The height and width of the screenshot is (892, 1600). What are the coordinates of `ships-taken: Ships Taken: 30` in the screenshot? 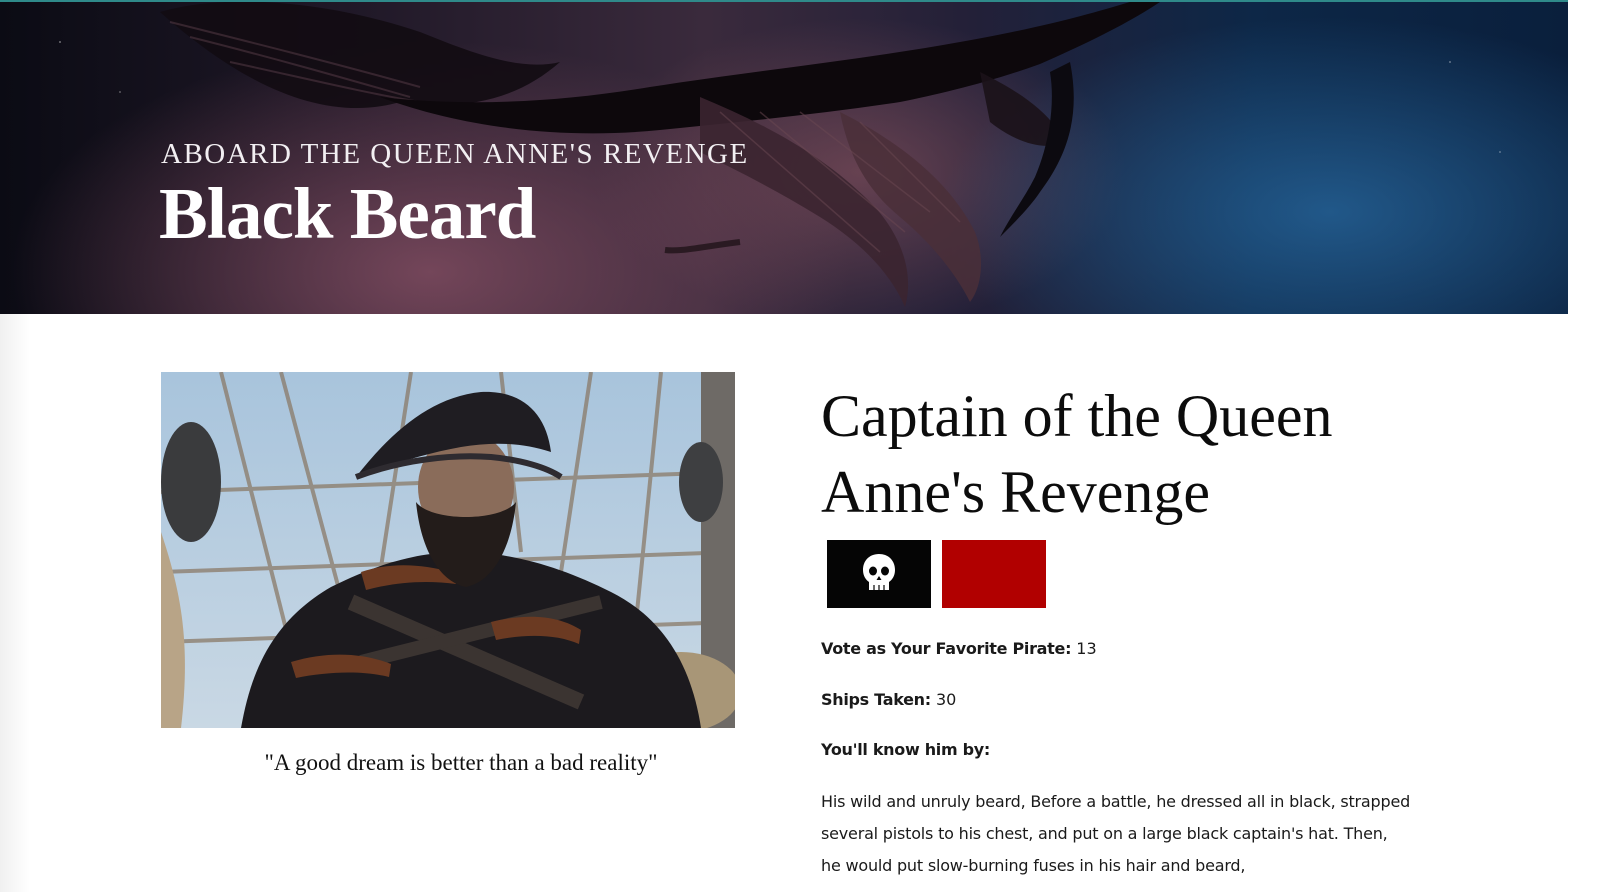 It's located at (888, 699).